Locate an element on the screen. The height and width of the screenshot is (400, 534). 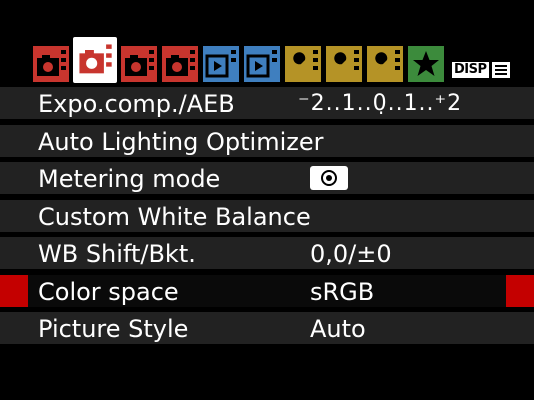
menu-item-label: Picture Style is located at coordinates (113, 329).